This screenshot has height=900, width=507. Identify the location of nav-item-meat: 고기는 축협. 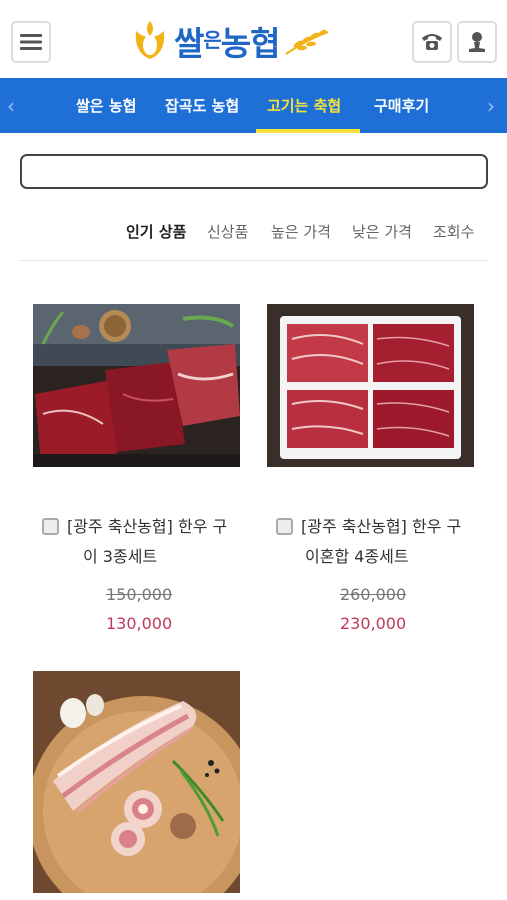
(304, 105).